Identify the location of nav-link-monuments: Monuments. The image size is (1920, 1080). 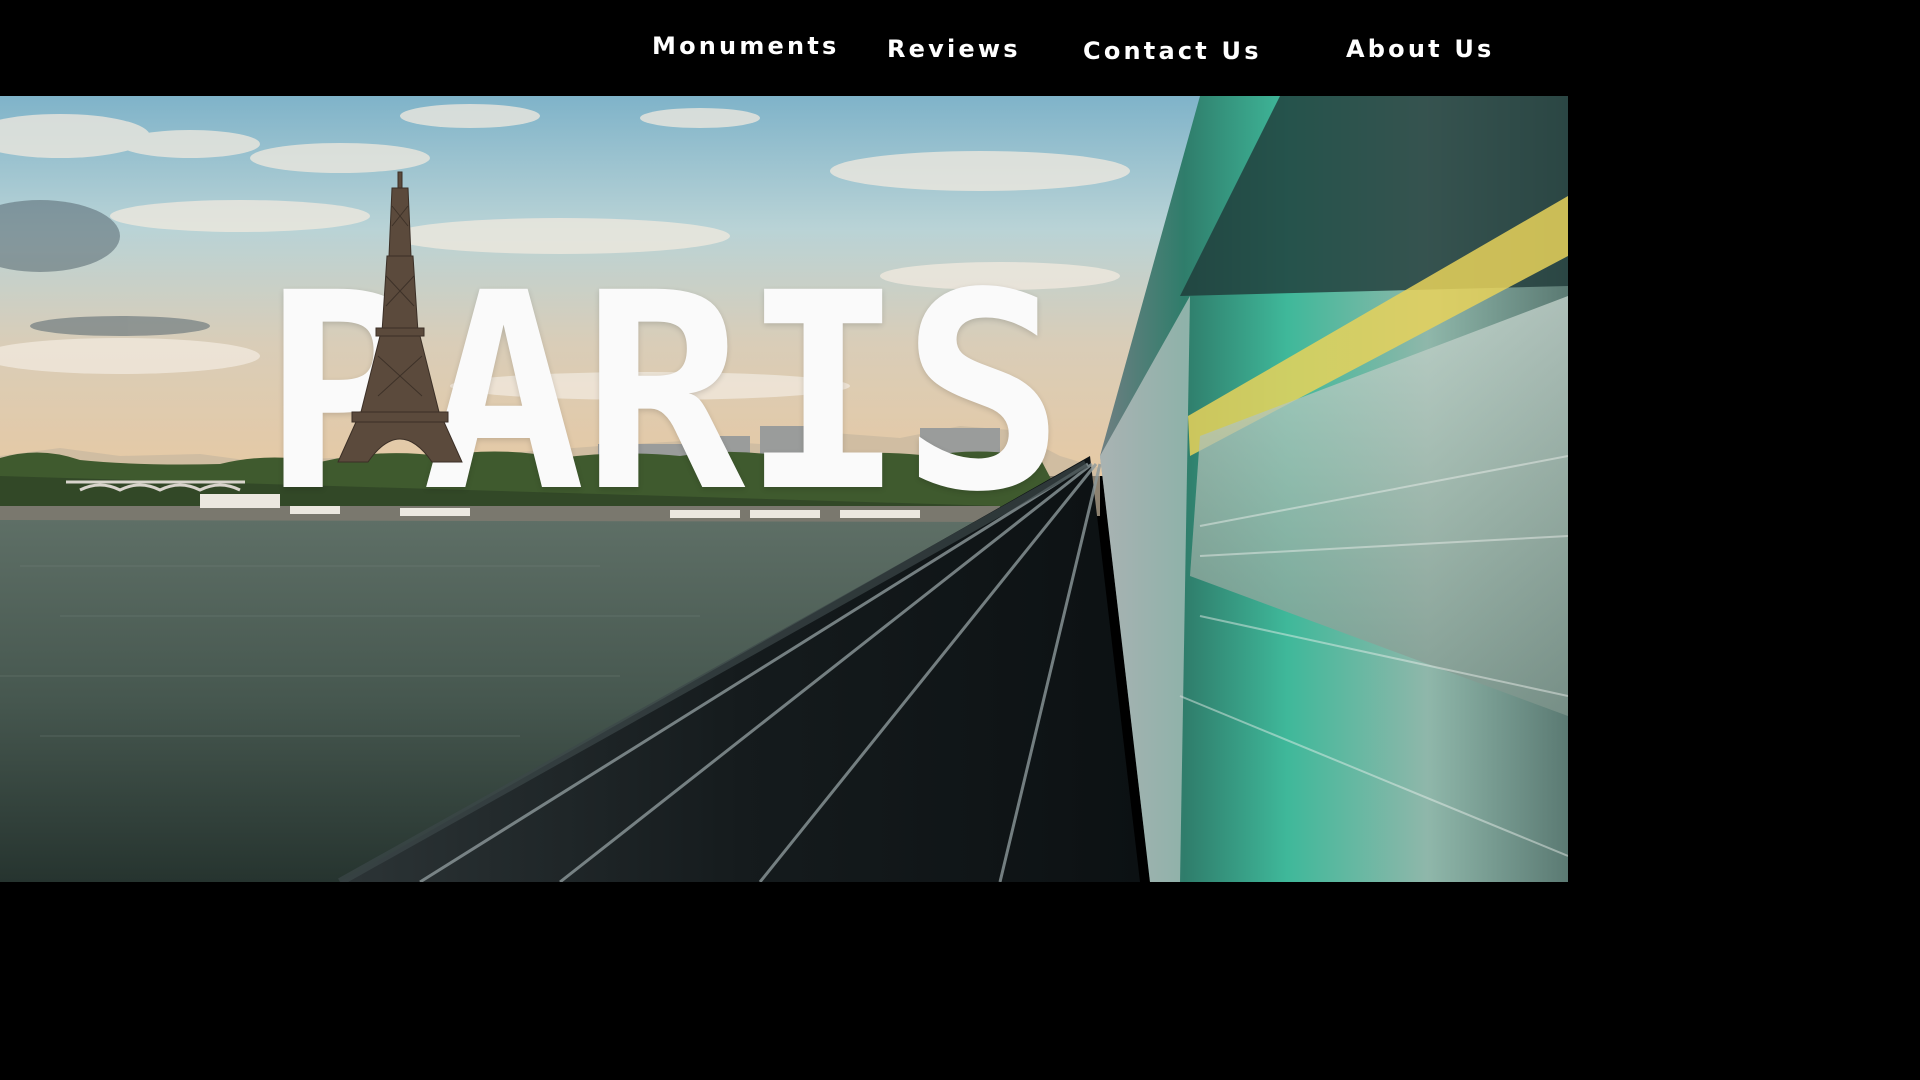
(745, 46).